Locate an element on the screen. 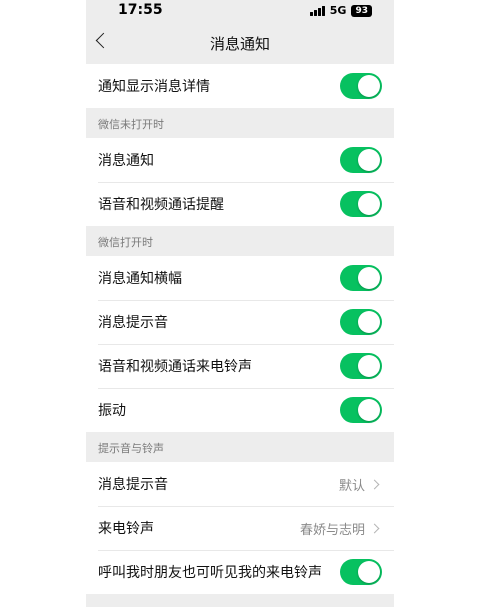 The image size is (480, 607). friend-ringtone-toggle is located at coordinates (361, 572).